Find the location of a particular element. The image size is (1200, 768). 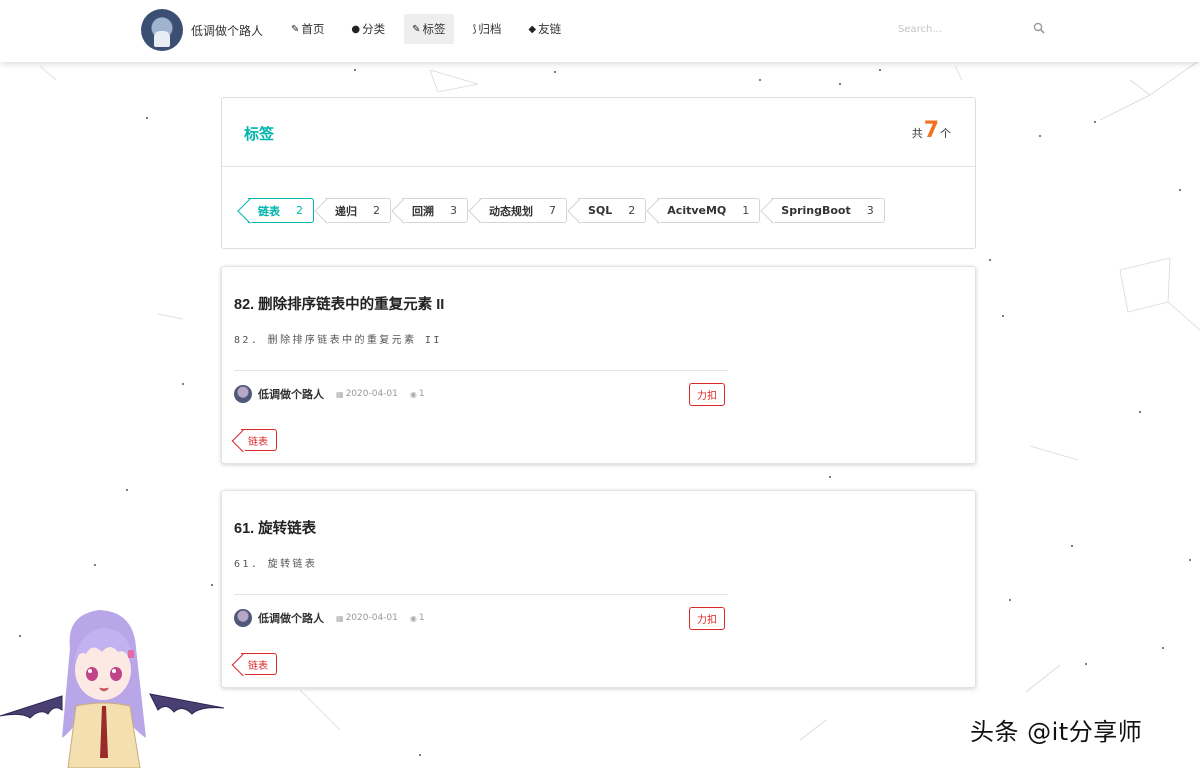

tag-name: AcitveMQ is located at coordinates (697, 210).